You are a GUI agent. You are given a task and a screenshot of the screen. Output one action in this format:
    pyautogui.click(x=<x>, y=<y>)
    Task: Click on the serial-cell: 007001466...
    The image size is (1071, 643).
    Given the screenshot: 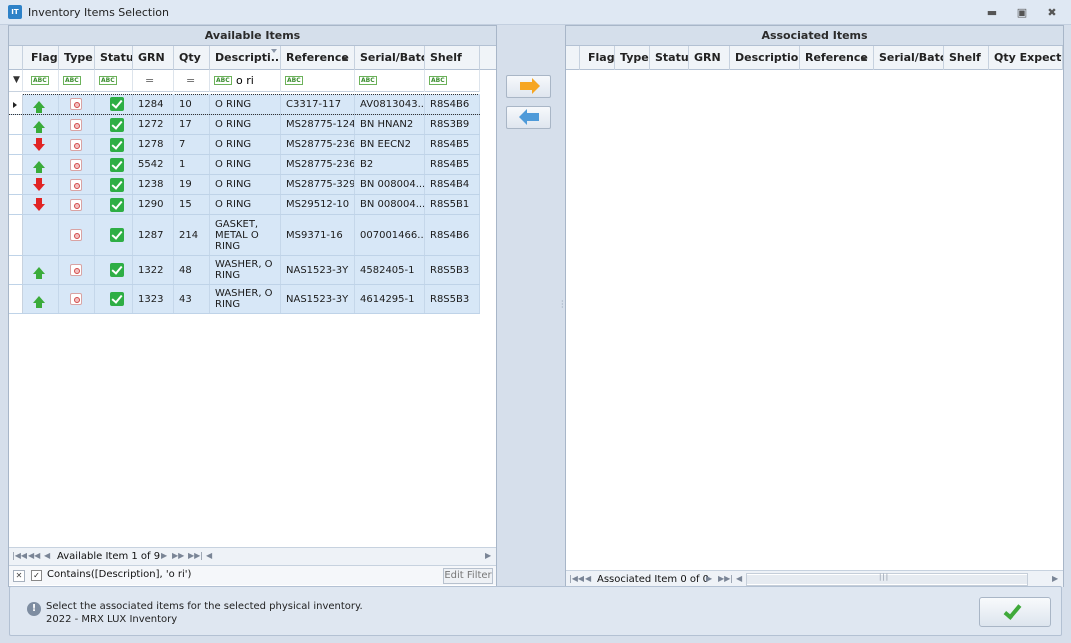 What is the action you would take?
    pyautogui.click(x=390, y=235)
    